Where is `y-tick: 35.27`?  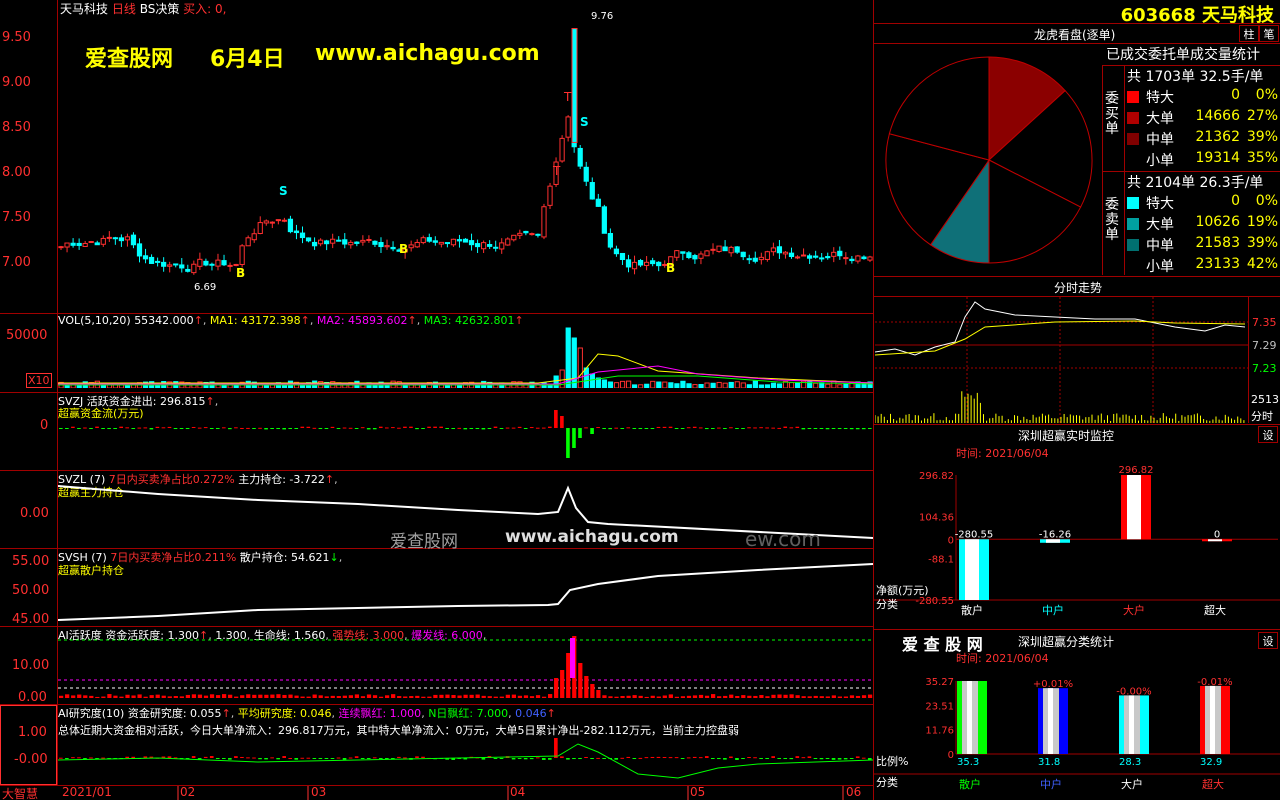
y-tick: 35.27 is located at coordinates (939, 682).